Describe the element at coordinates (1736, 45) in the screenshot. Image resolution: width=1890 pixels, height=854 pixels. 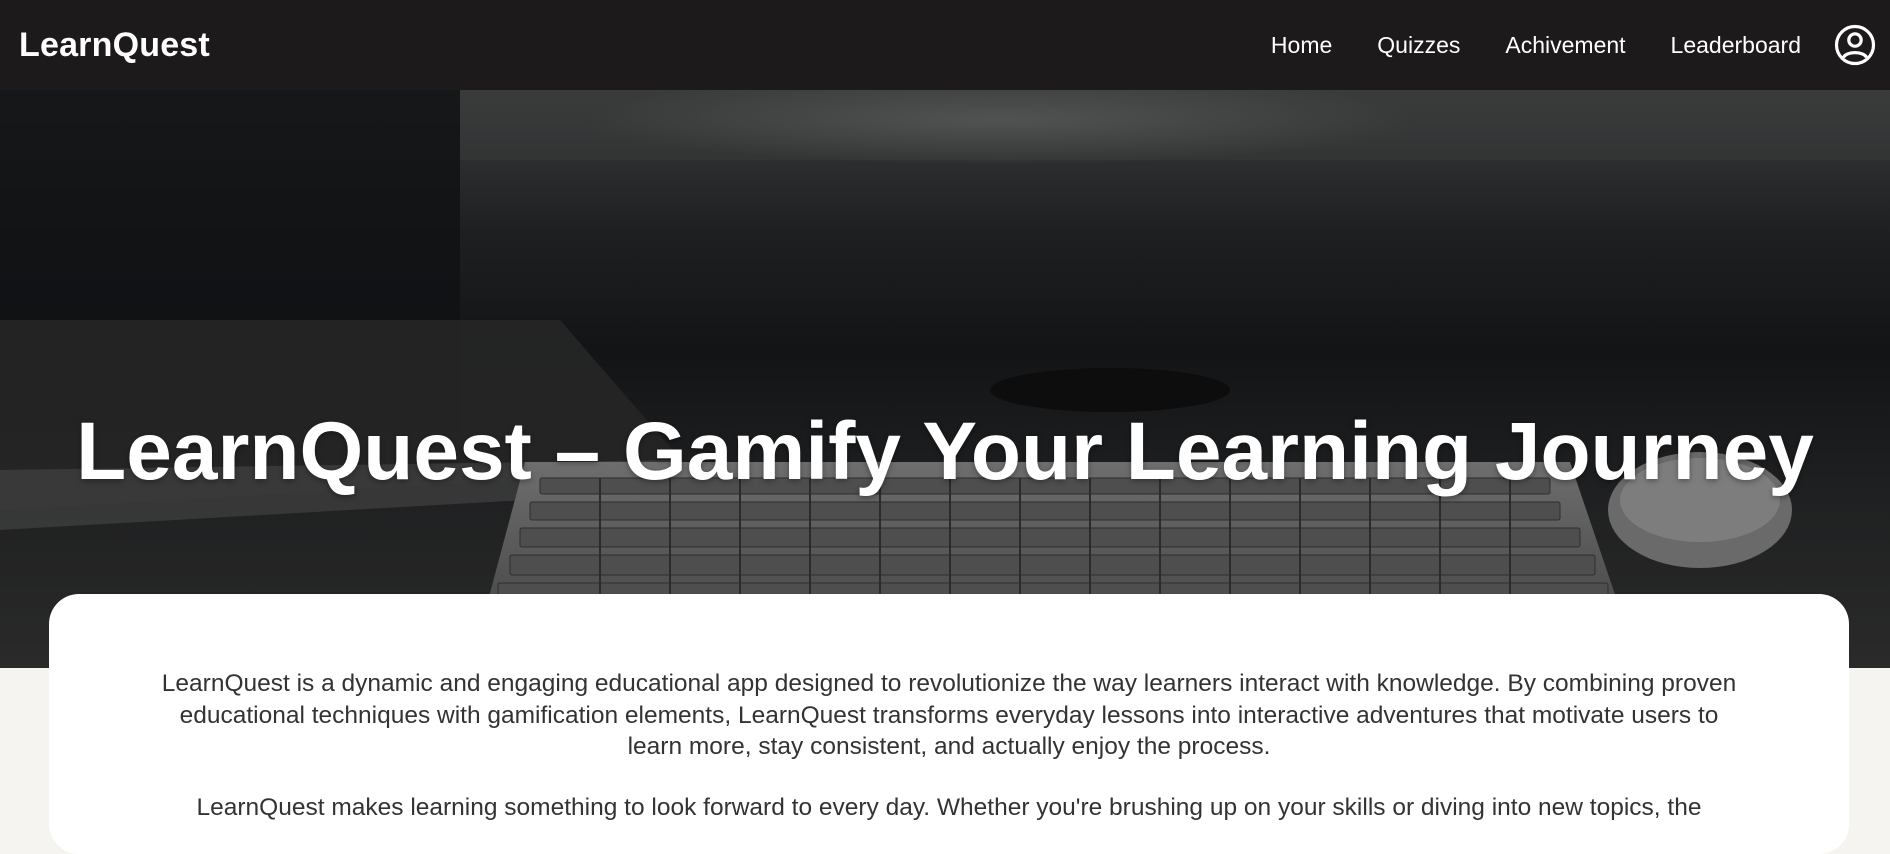
I see `nav-link-leaderboard: Leaderboard` at that location.